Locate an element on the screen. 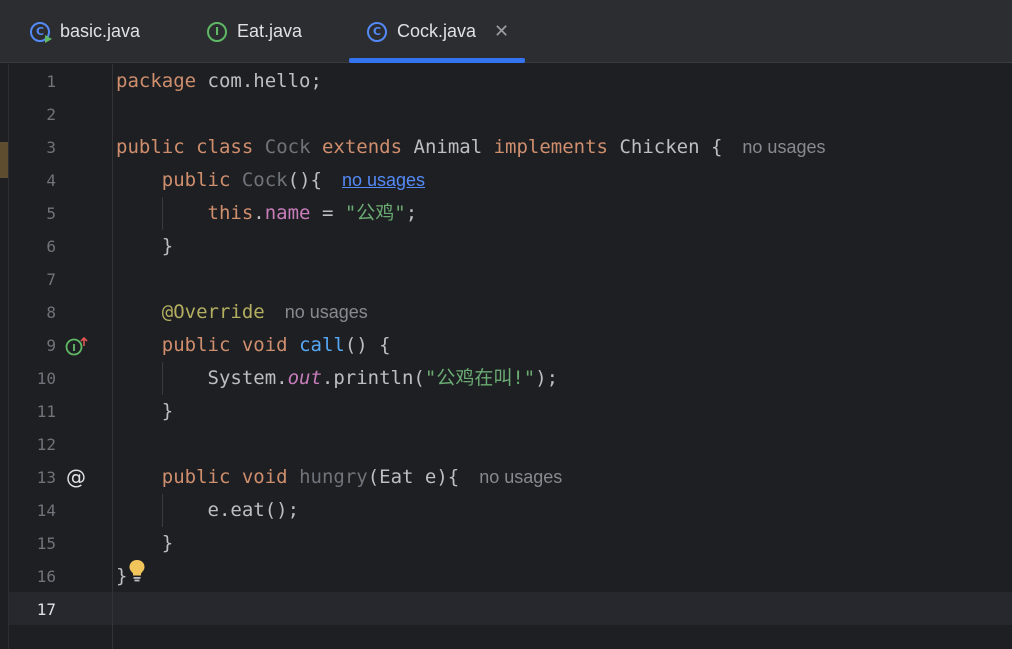 This screenshot has height=649, width=1012. code-line-4: public Cock(){no usages is located at coordinates (293, 180).